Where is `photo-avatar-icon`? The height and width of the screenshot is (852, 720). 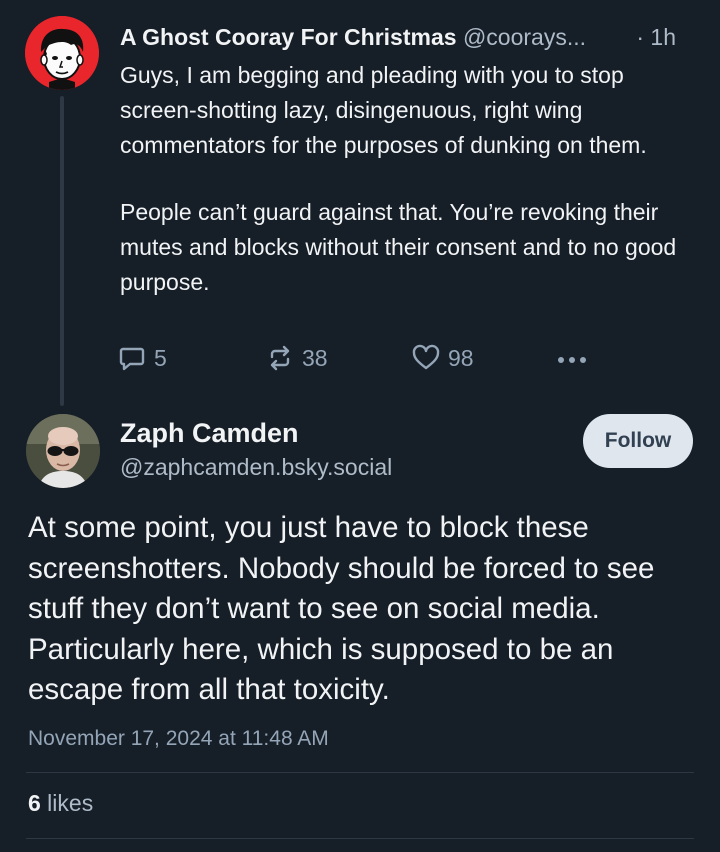
photo-avatar-icon is located at coordinates (63, 451).